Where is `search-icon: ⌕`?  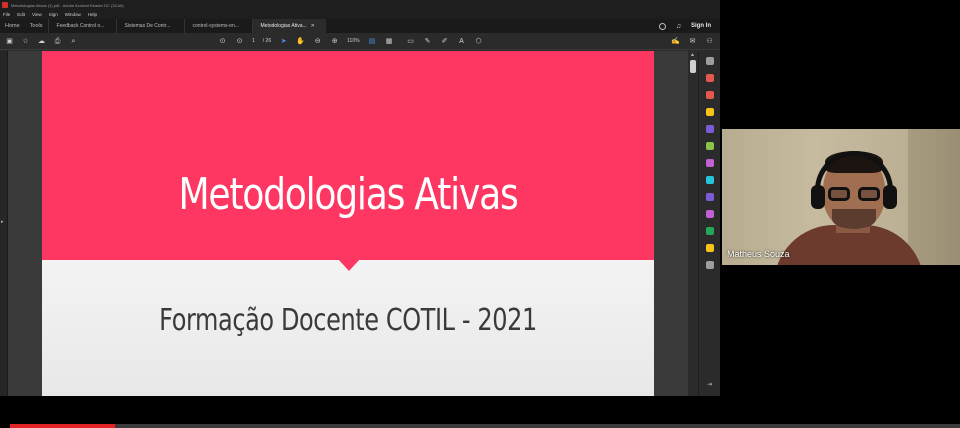 search-icon: ⌕ is located at coordinates (73, 41).